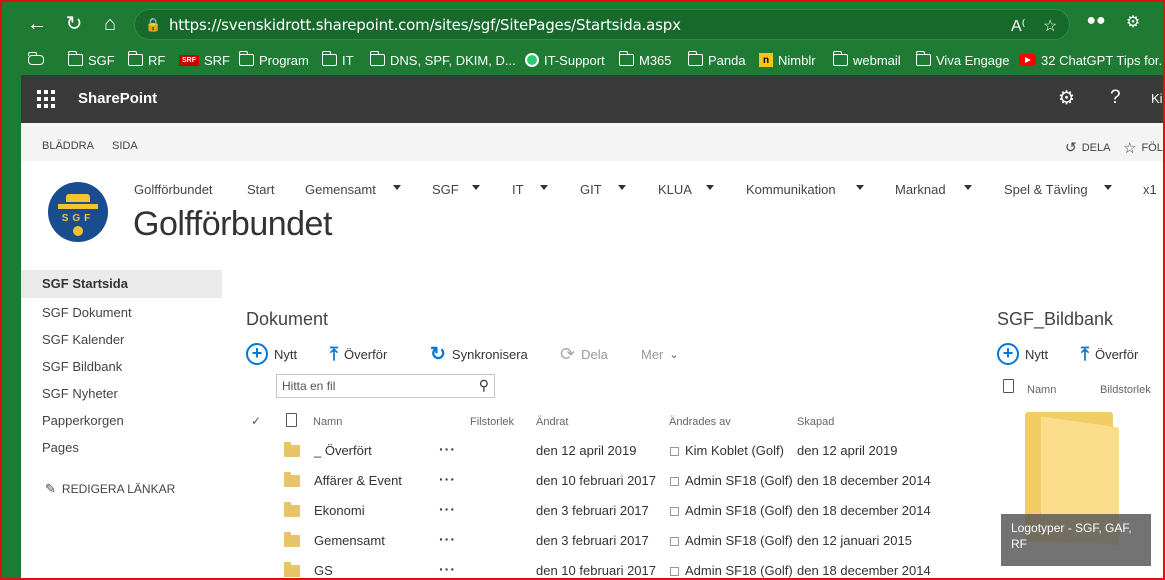  What do you see at coordinates (1096, 24) in the screenshot?
I see `extensions-icon: ●●` at bounding box center [1096, 24].